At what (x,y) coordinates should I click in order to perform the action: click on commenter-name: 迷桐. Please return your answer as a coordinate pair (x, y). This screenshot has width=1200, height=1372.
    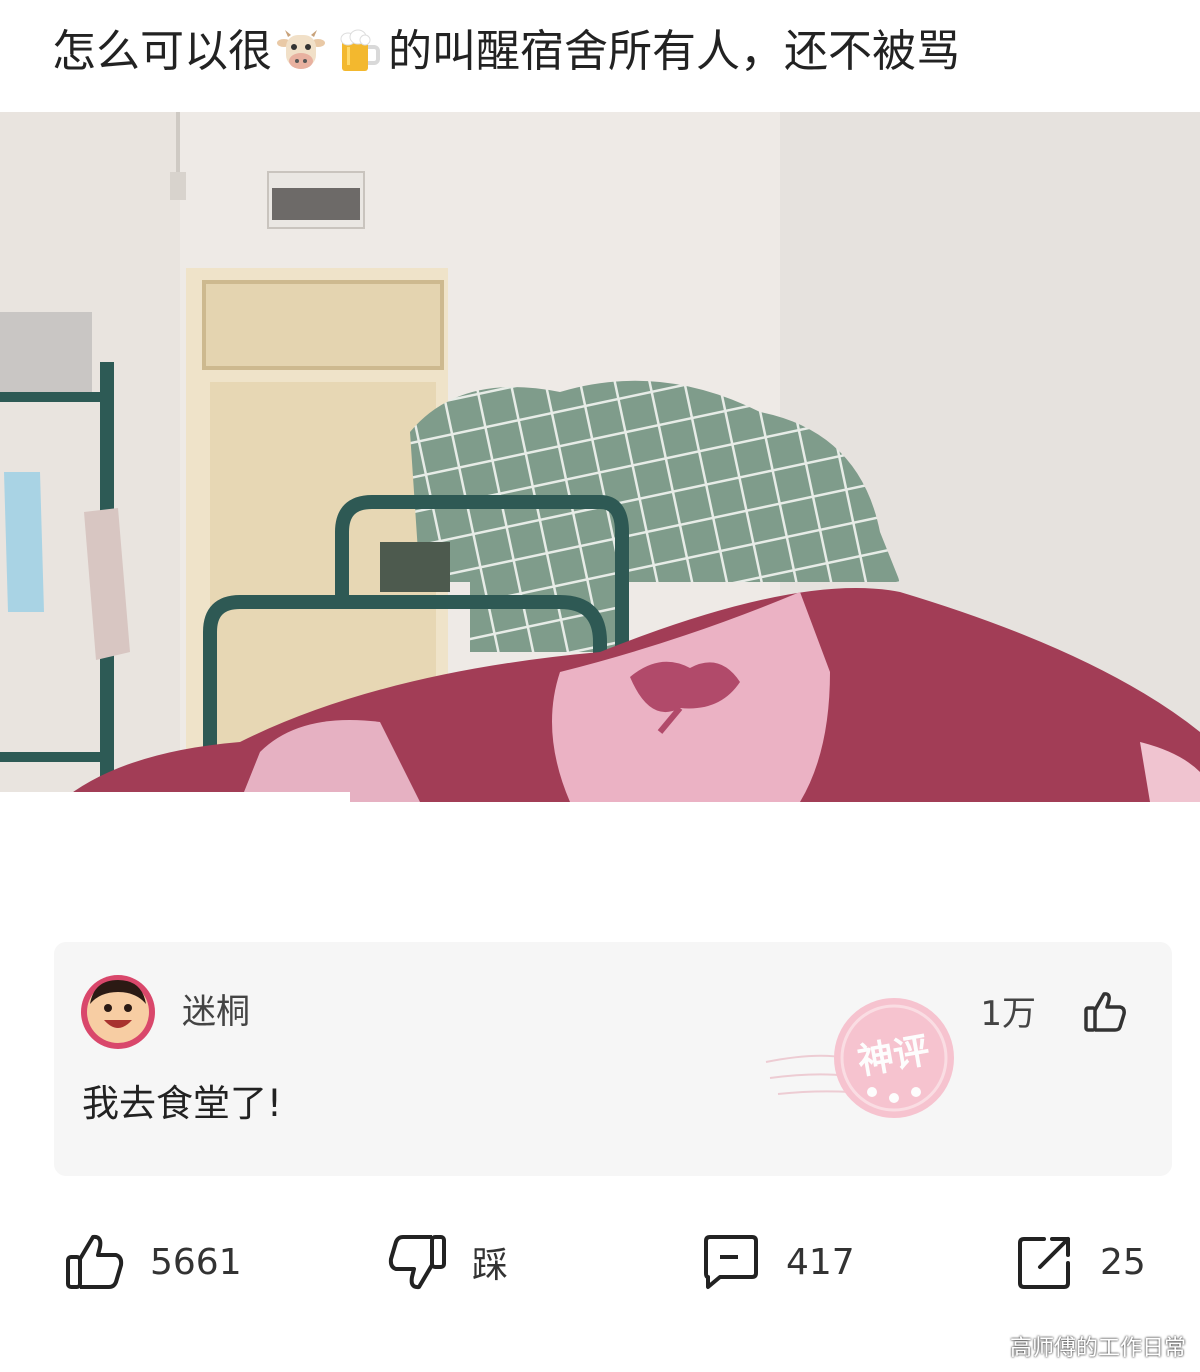
    Looking at the image, I should click on (216, 1012).